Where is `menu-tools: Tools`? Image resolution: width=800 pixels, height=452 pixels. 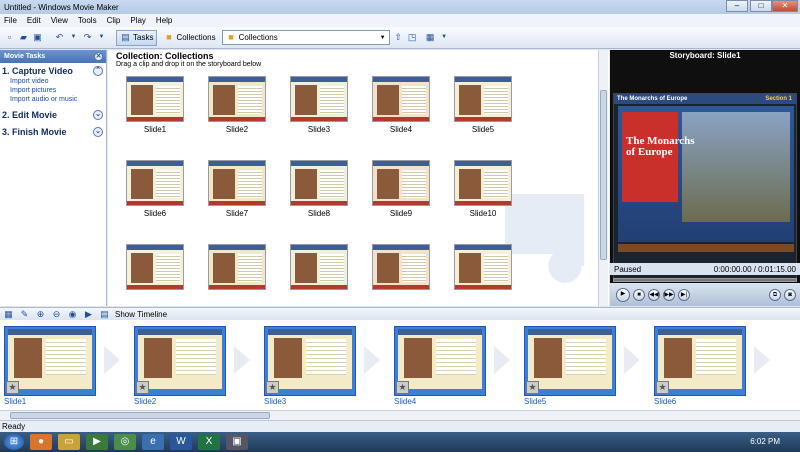
menu-tools: Tools is located at coordinates (87, 20).